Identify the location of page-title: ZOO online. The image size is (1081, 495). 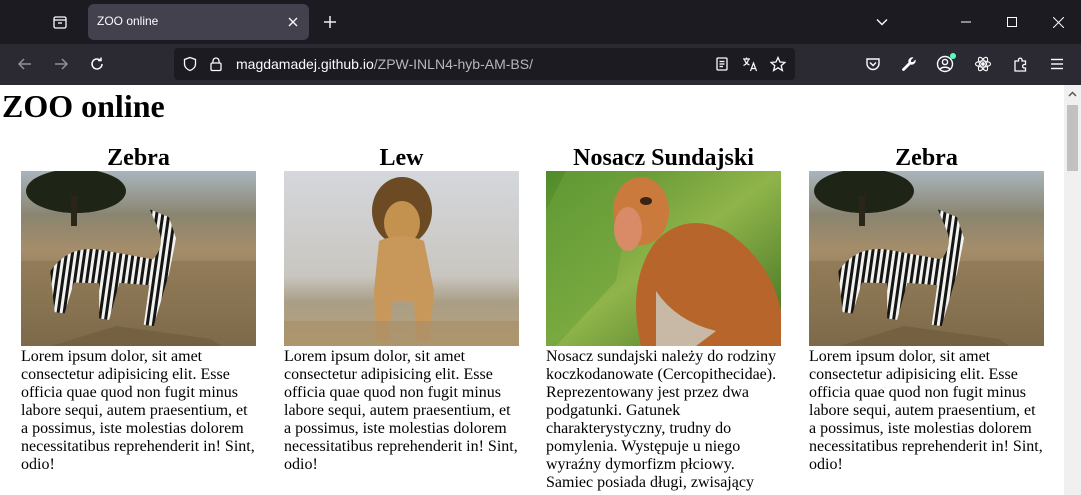
(83, 106).